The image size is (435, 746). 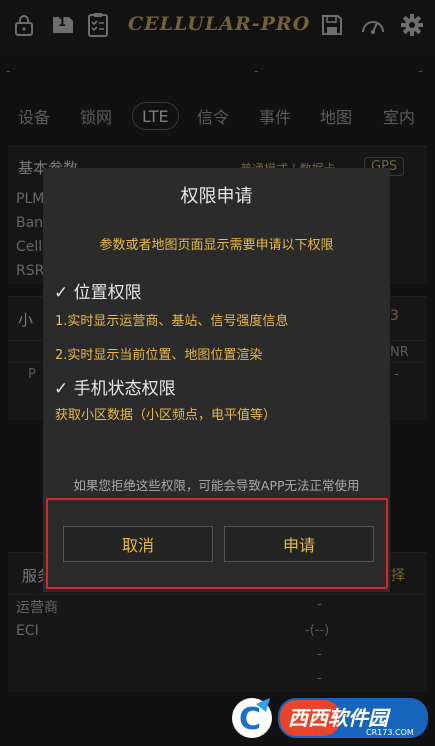 I want to click on dialog-warning-note: 如果您拒绝这些权限，可能会导致APP无法正常使用, so click(x=216, y=485).